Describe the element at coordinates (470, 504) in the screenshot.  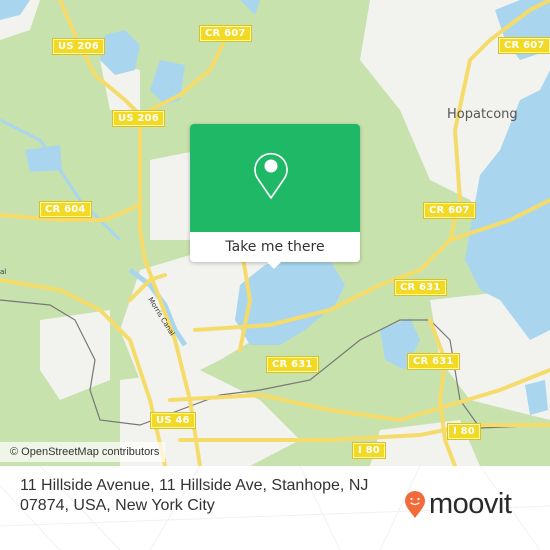
I see `moovit-wordmark: moovit` at that location.